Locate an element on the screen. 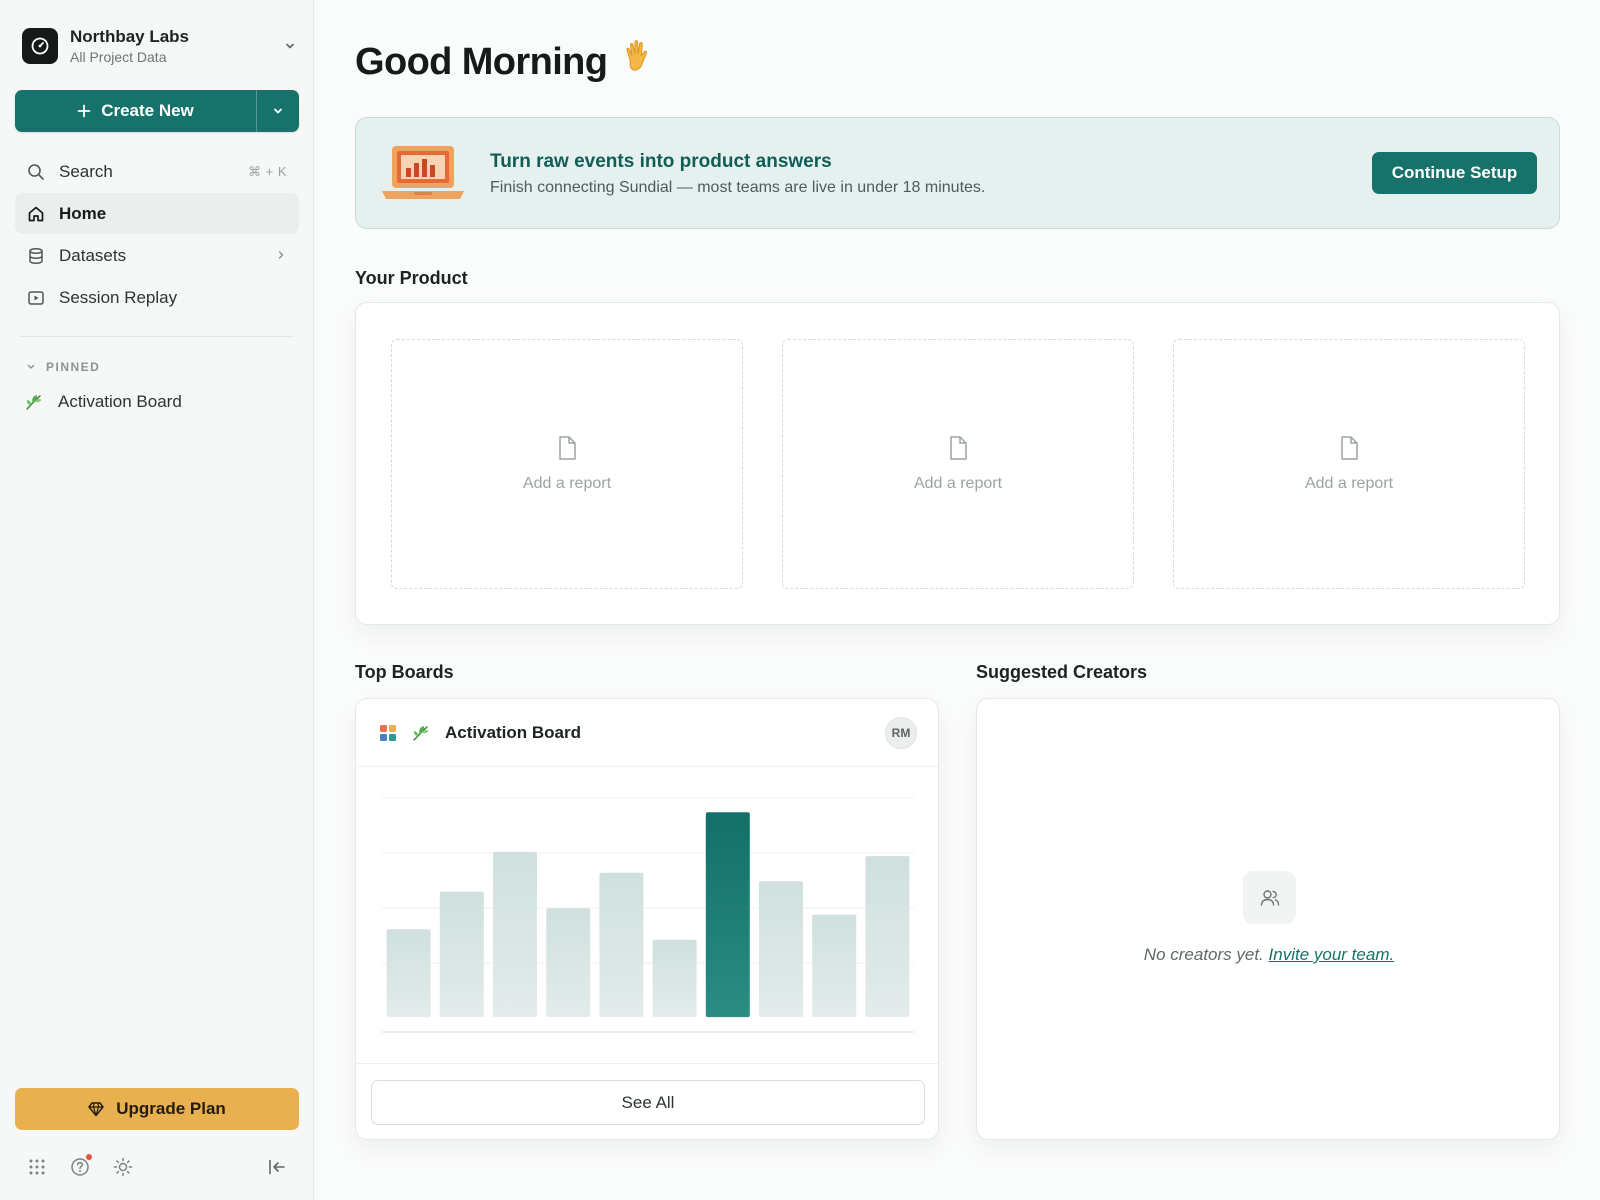 Image resolution: width=1600 pixels, height=1200 pixels. plus-icon is located at coordinates (84, 111).